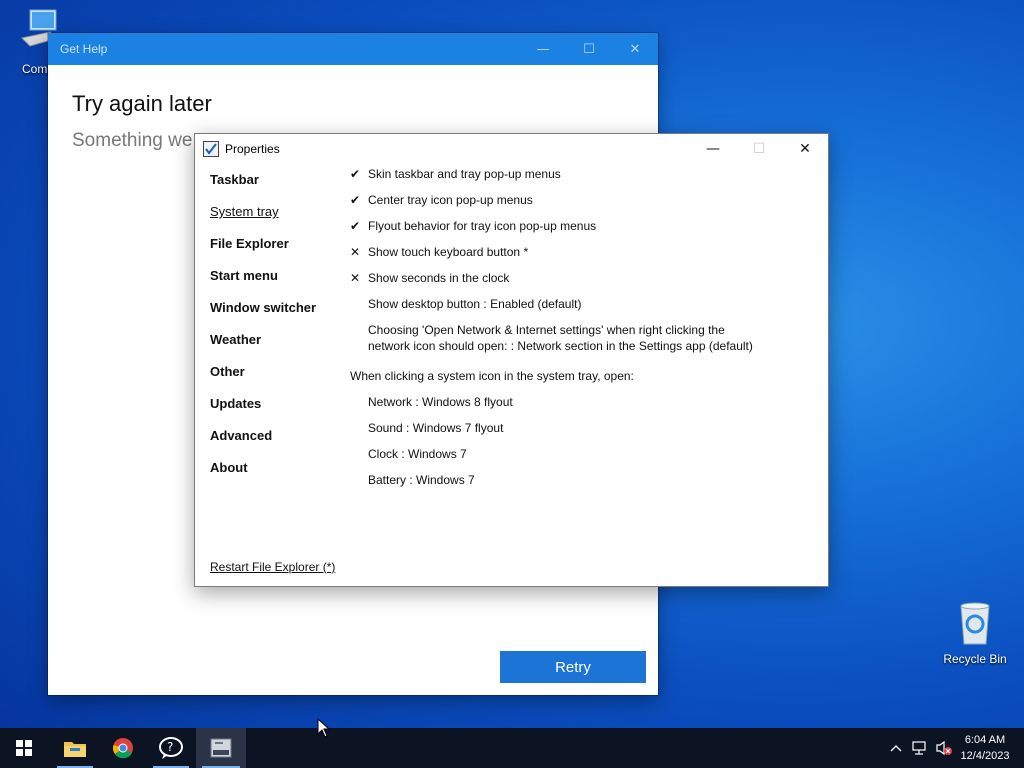 Image resolution: width=1024 pixels, height=768 pixels. I want to click on recycle-bin-icon, so click(975, 625).